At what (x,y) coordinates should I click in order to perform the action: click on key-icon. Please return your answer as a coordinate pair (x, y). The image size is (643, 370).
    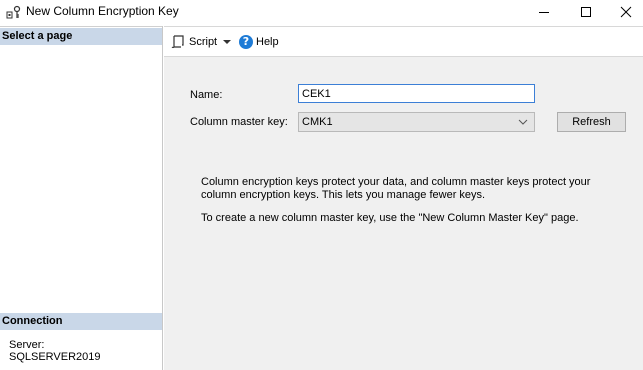
    Looking at the image, I should click on (13, 12).